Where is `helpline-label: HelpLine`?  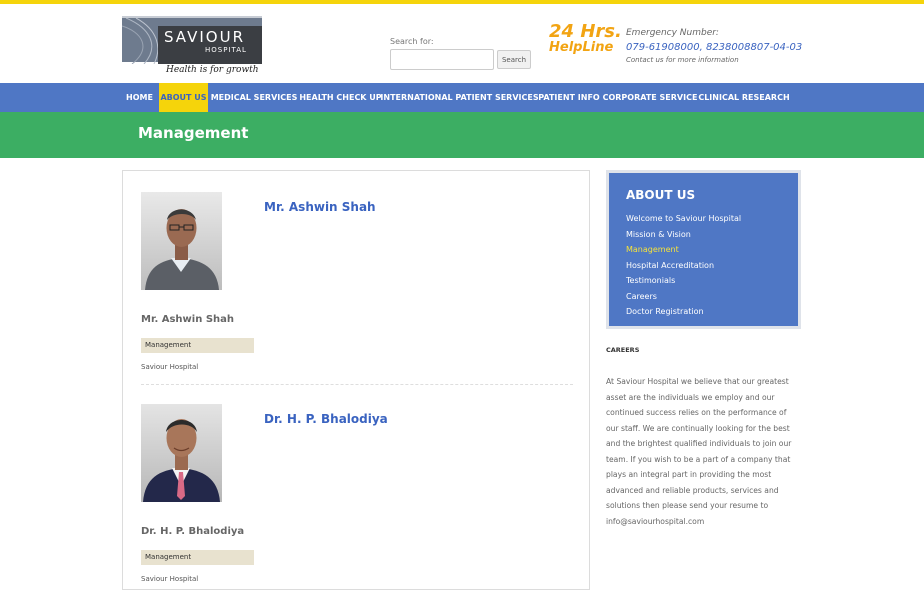
helpline-label: HelpLine is located at coordinates (581, 47).